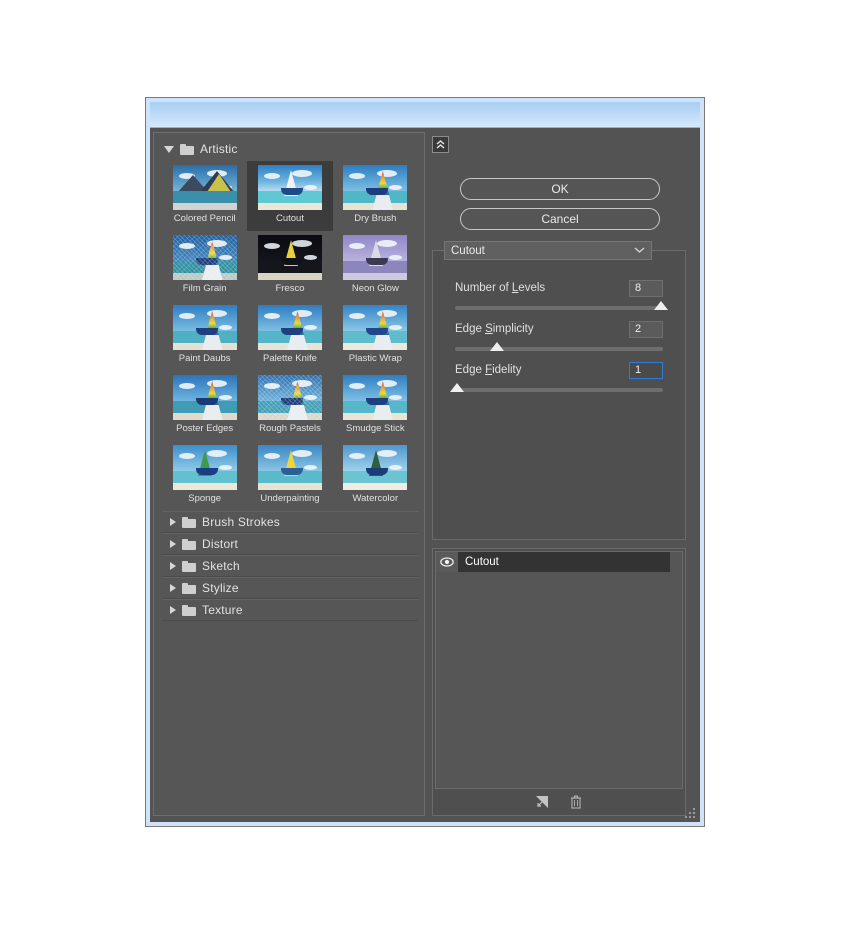 The width and height of the screenshot is (850, 928). I want to click on filter-thumbnail-film-grain: Film Grain, so click(204, 266).